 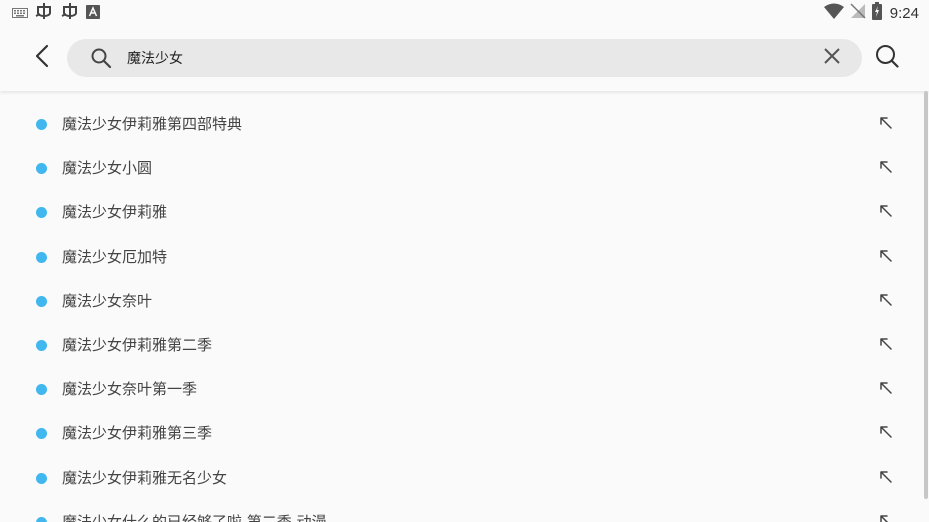 I want to click on suggestion-label: 魔法少女小圆, so click(x=107, y=168).